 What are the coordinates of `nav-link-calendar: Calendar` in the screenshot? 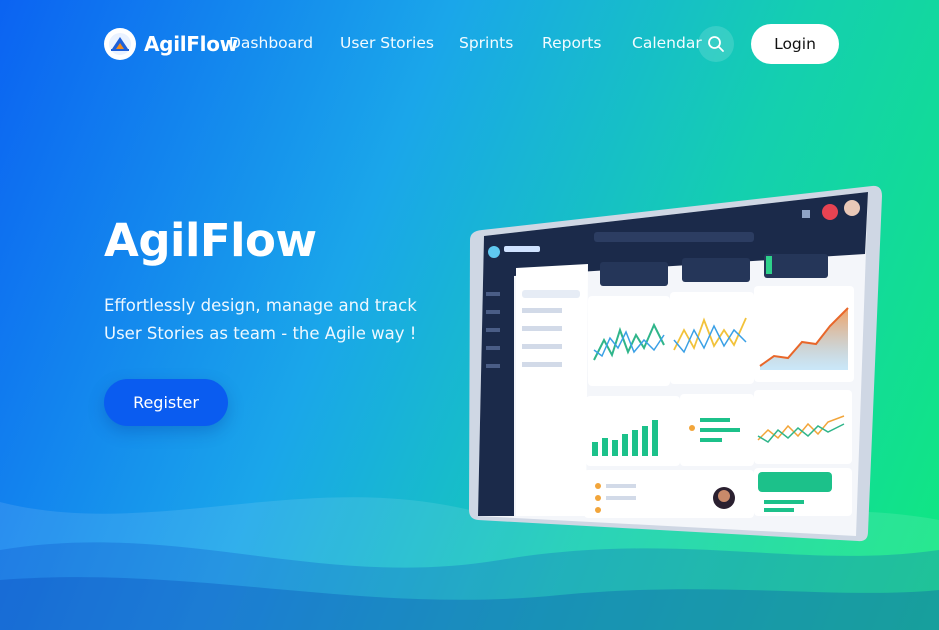 It's located at (667, 43).